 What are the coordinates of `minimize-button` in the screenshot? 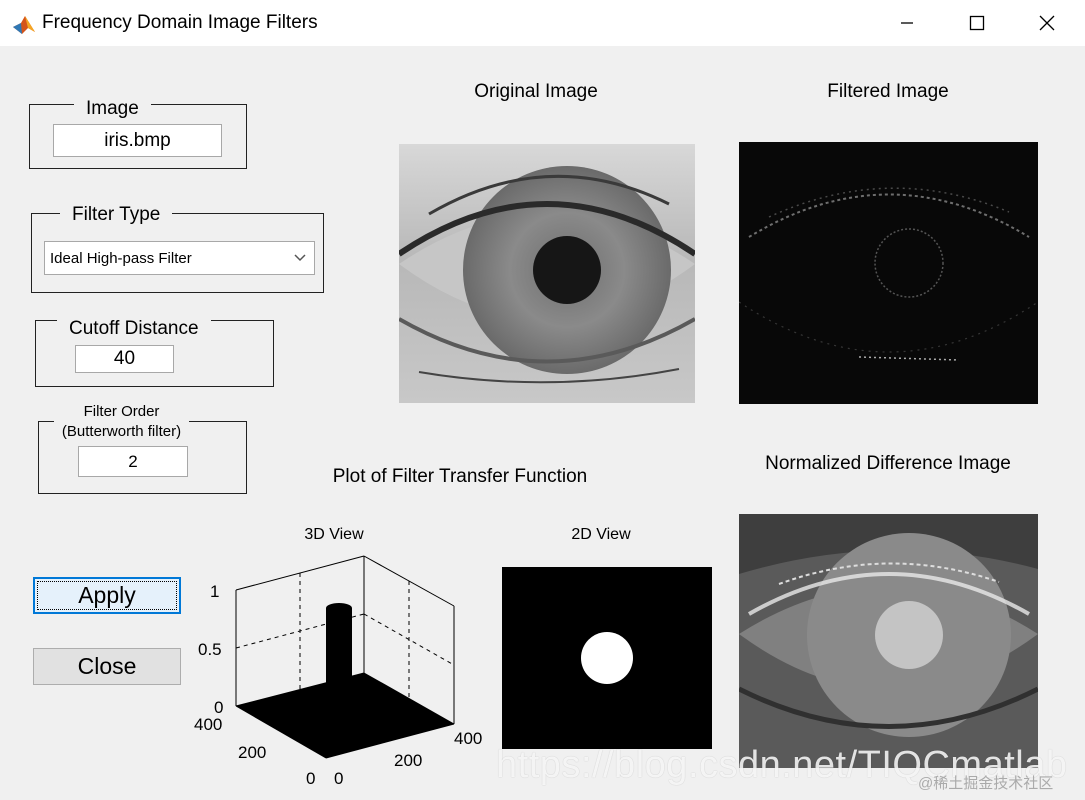 It's located at (907, 23).